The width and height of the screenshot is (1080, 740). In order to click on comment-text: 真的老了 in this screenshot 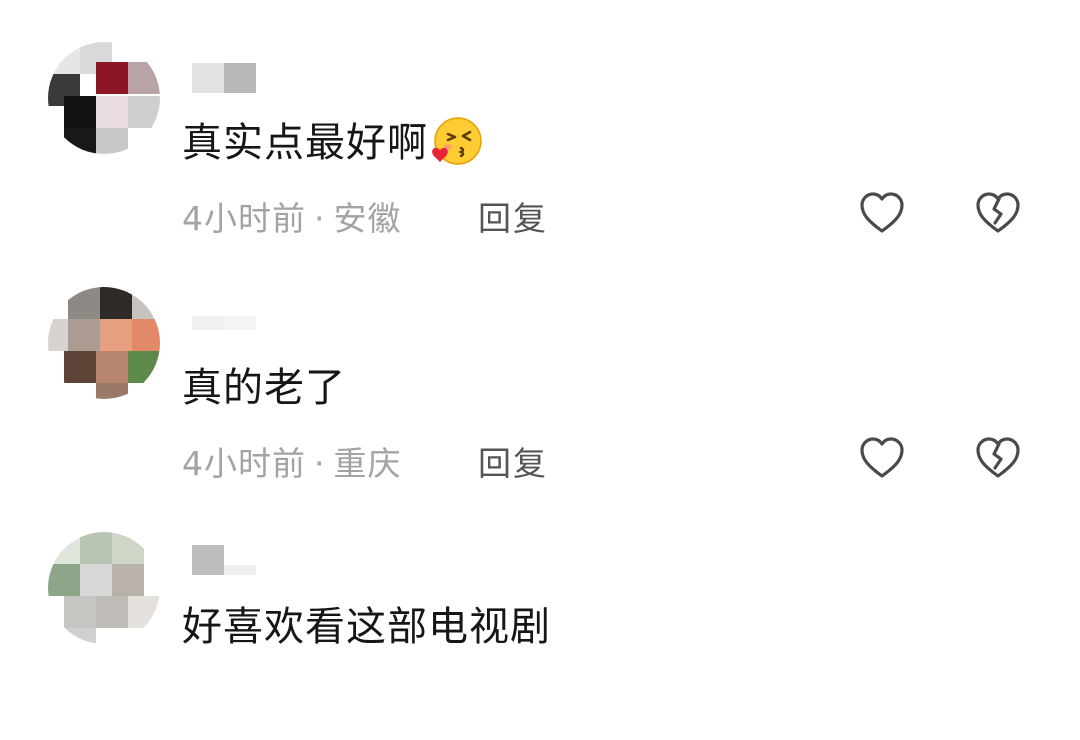, I will do `click(264, 388)`.